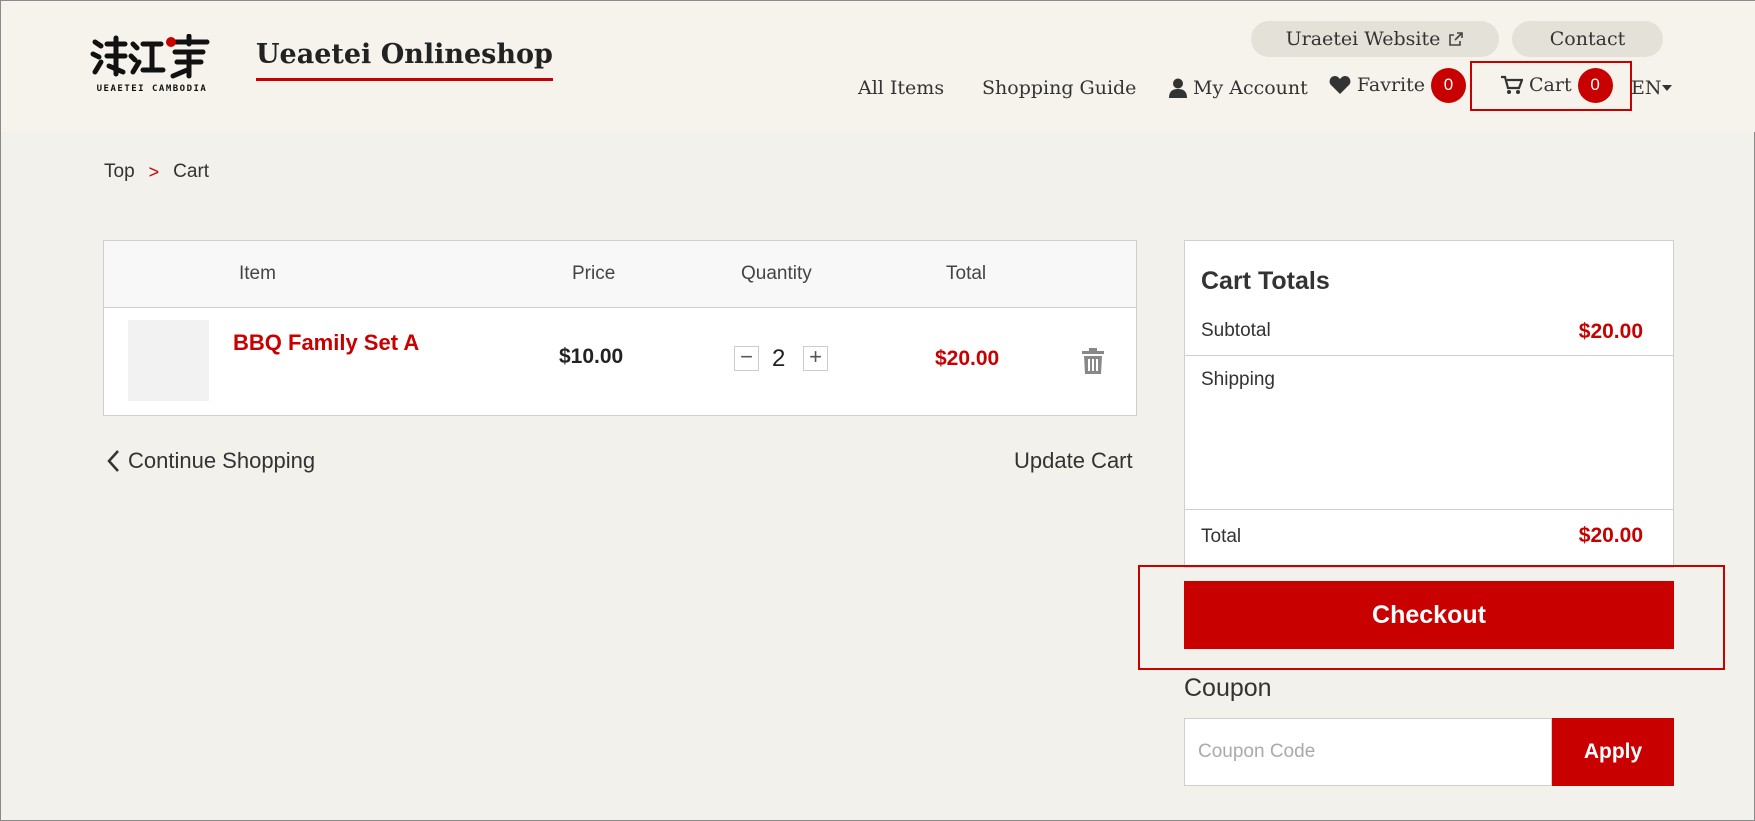 The width and height of the screenshot is (1755, 821). Describe the element at coordinates (1178, 88) in the screenshot. I see `user-icon` at that location.